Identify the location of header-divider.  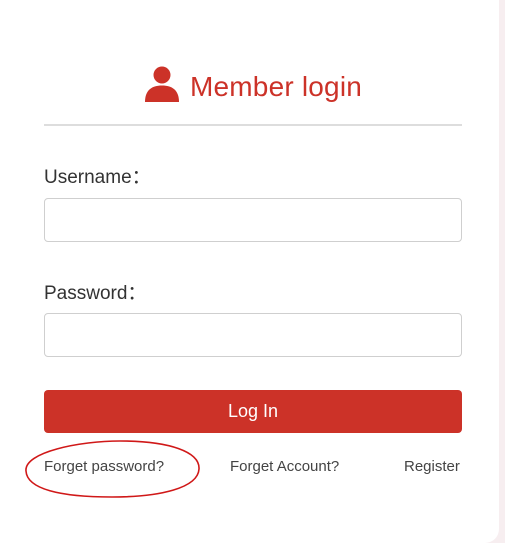
(253, 125).